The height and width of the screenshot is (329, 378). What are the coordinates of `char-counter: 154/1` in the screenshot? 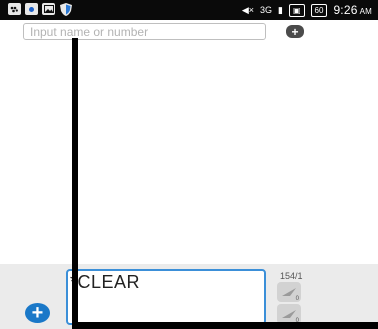 It's located at (291, 276).